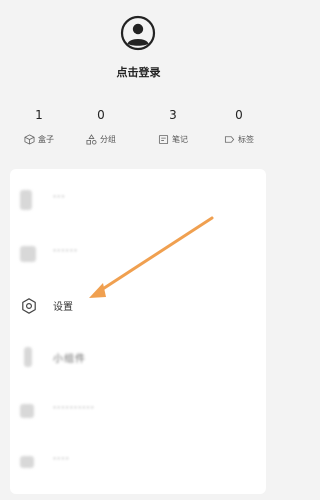 The width and height of the screenshot is (320, 500). What do you see at coordinates (138, 200) in the screenshot?
I see `menu-item-1: ···` at bounding box center [138, 200].